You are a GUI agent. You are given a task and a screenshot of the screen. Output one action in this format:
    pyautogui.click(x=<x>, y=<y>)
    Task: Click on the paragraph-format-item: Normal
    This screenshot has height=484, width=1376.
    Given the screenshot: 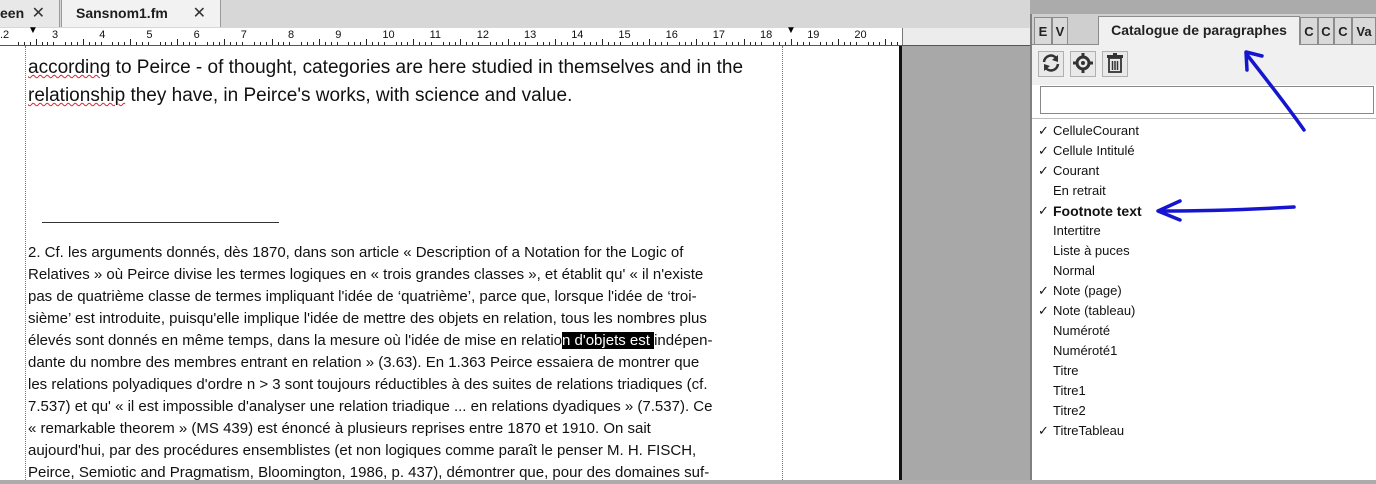 What is the action you would take?
    pyautogui.click(x=1204, y=271)
    